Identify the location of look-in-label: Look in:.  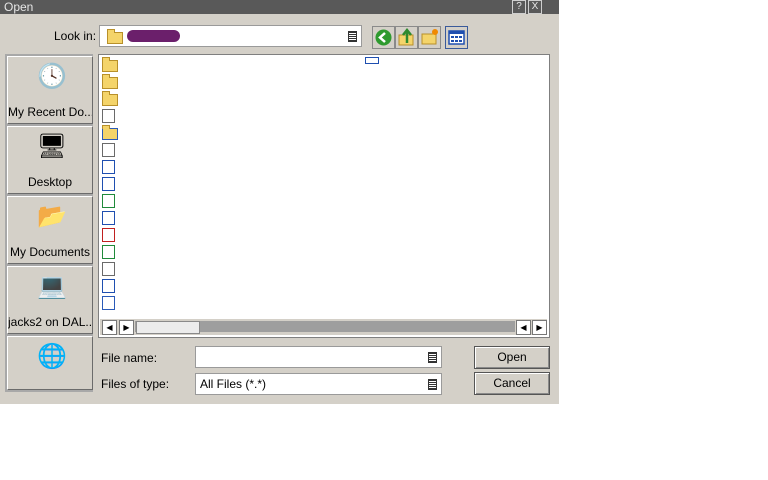
(75, 36).